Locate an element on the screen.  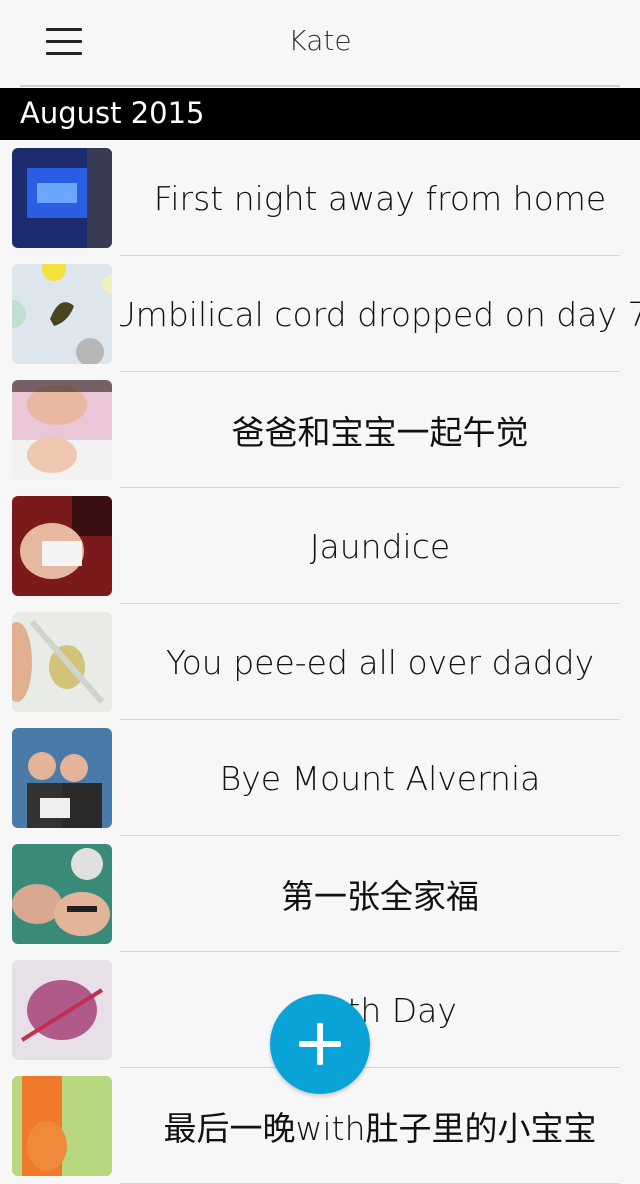
entry-title: Birth Day is located at coordinates (380, 1010).